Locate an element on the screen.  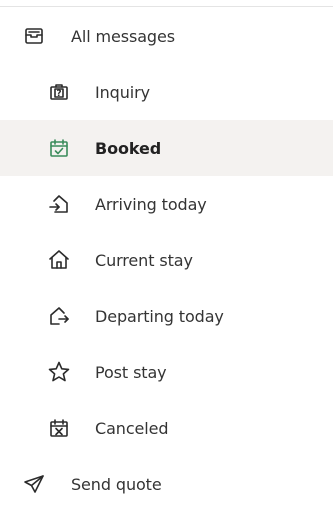
top-divider is located at coordinates (166, 6).